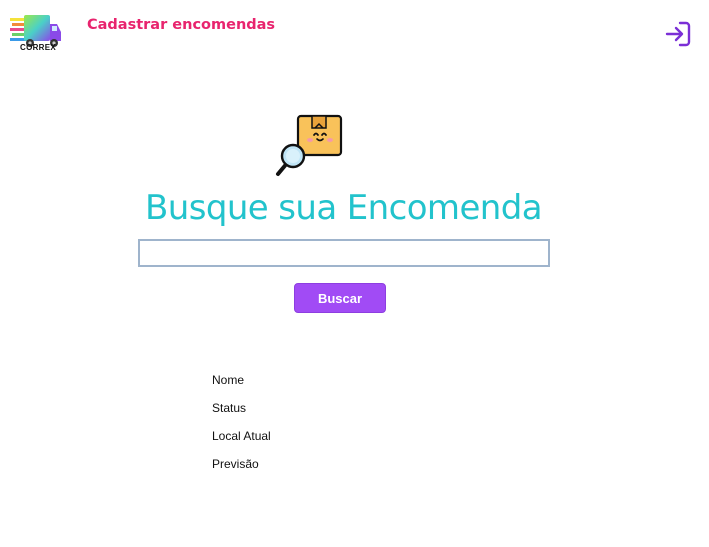 The height and width of the screenshot is (547, 709). Describe the element at coordinates (343, 208) in the screenshot. I see `page-title: Busque sua Encomenda` at that location.